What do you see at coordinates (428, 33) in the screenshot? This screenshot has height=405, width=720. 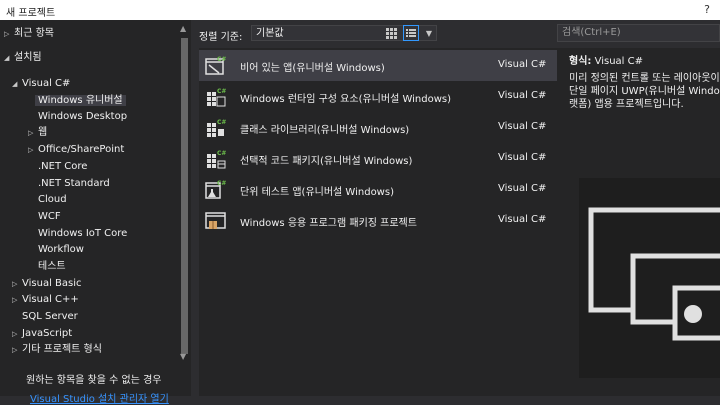 I see `chevron-down-icon: ▼` at bounding box center [428, 33].